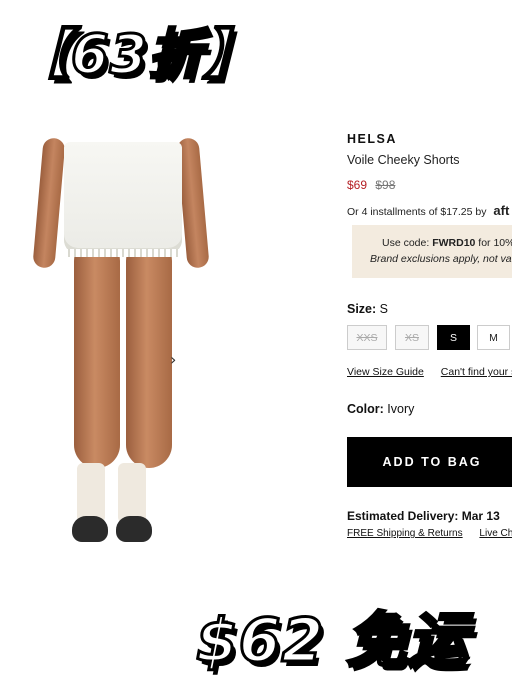  Describe the element at coordinates (501, 210) in the screenshot. I see `installment-provider-logo: aft` at that location.